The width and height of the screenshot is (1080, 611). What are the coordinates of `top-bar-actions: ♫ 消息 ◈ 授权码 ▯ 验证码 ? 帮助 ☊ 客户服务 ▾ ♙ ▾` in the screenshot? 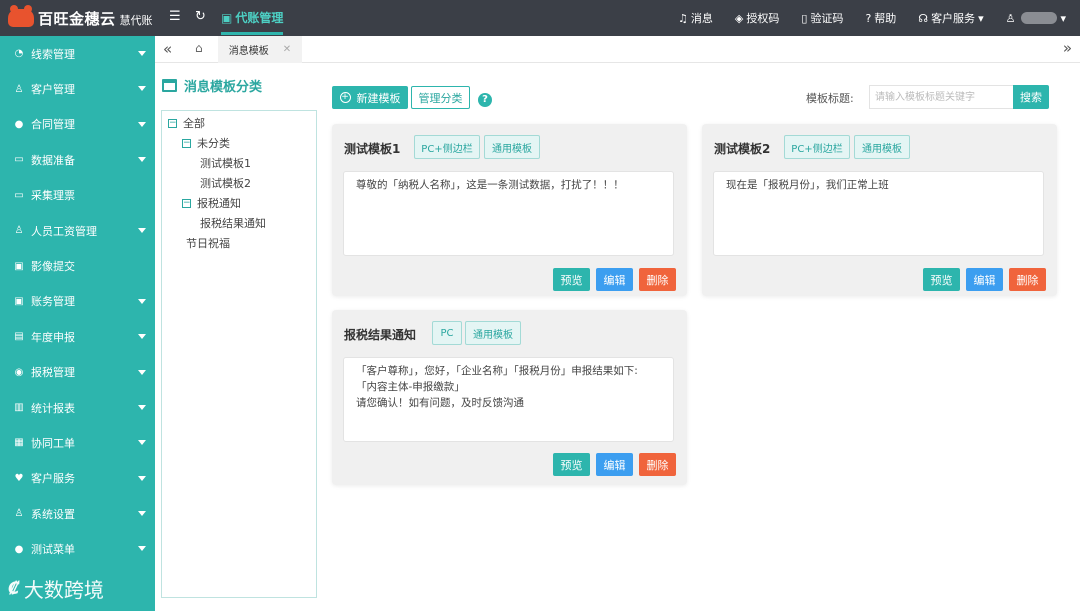 It's located at (872, 18).